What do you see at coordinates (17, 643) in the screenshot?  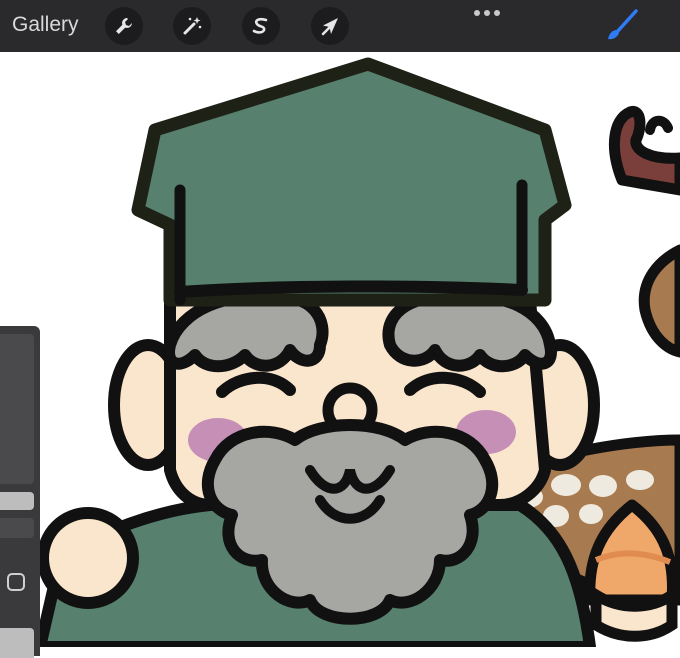 I see `opacity-slider-handle` at bounding box center [17, 643].